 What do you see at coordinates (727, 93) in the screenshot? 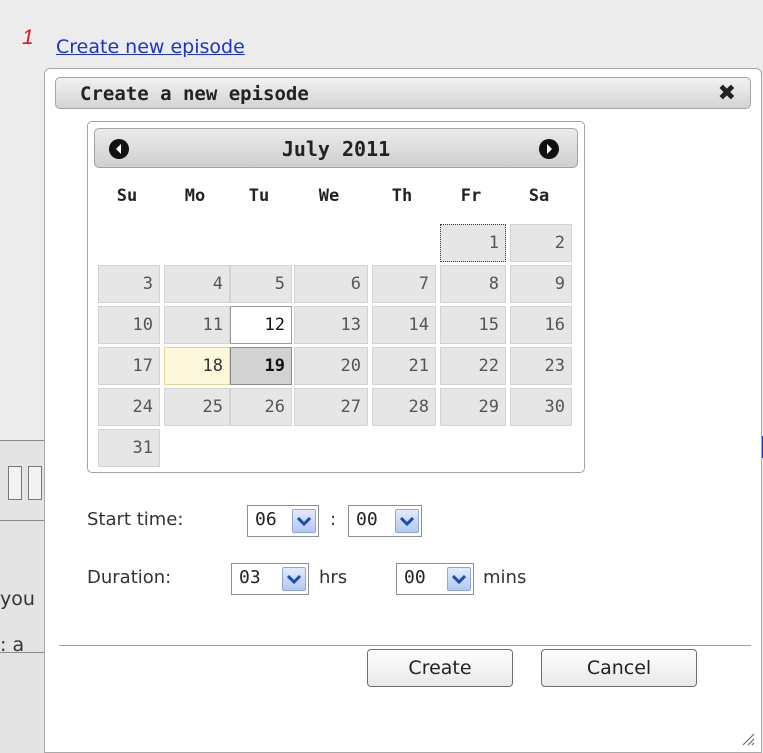
I see `close-icon: ✖` at bounding box center [727, 93].